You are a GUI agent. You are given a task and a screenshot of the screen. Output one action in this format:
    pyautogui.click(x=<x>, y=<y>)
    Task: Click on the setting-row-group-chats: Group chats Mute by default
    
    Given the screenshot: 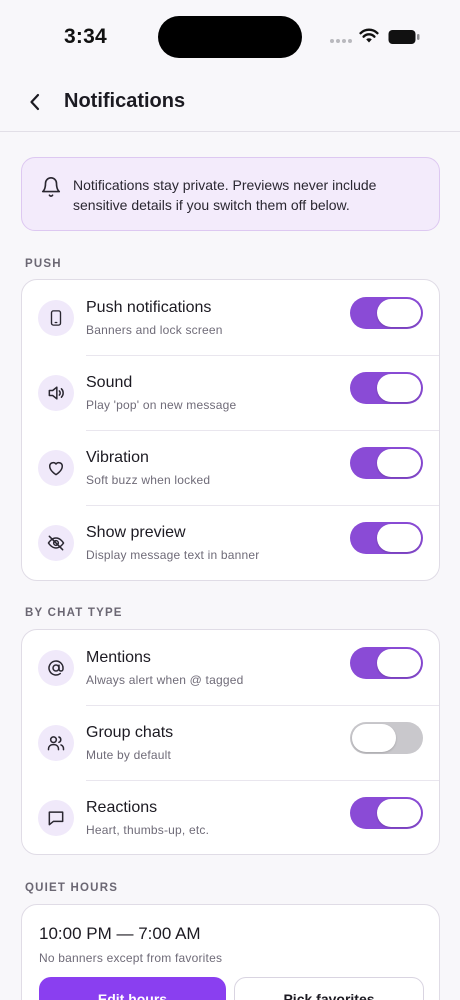 What is the action you would take?
    pyautogui.click(x=230, y=742)
    